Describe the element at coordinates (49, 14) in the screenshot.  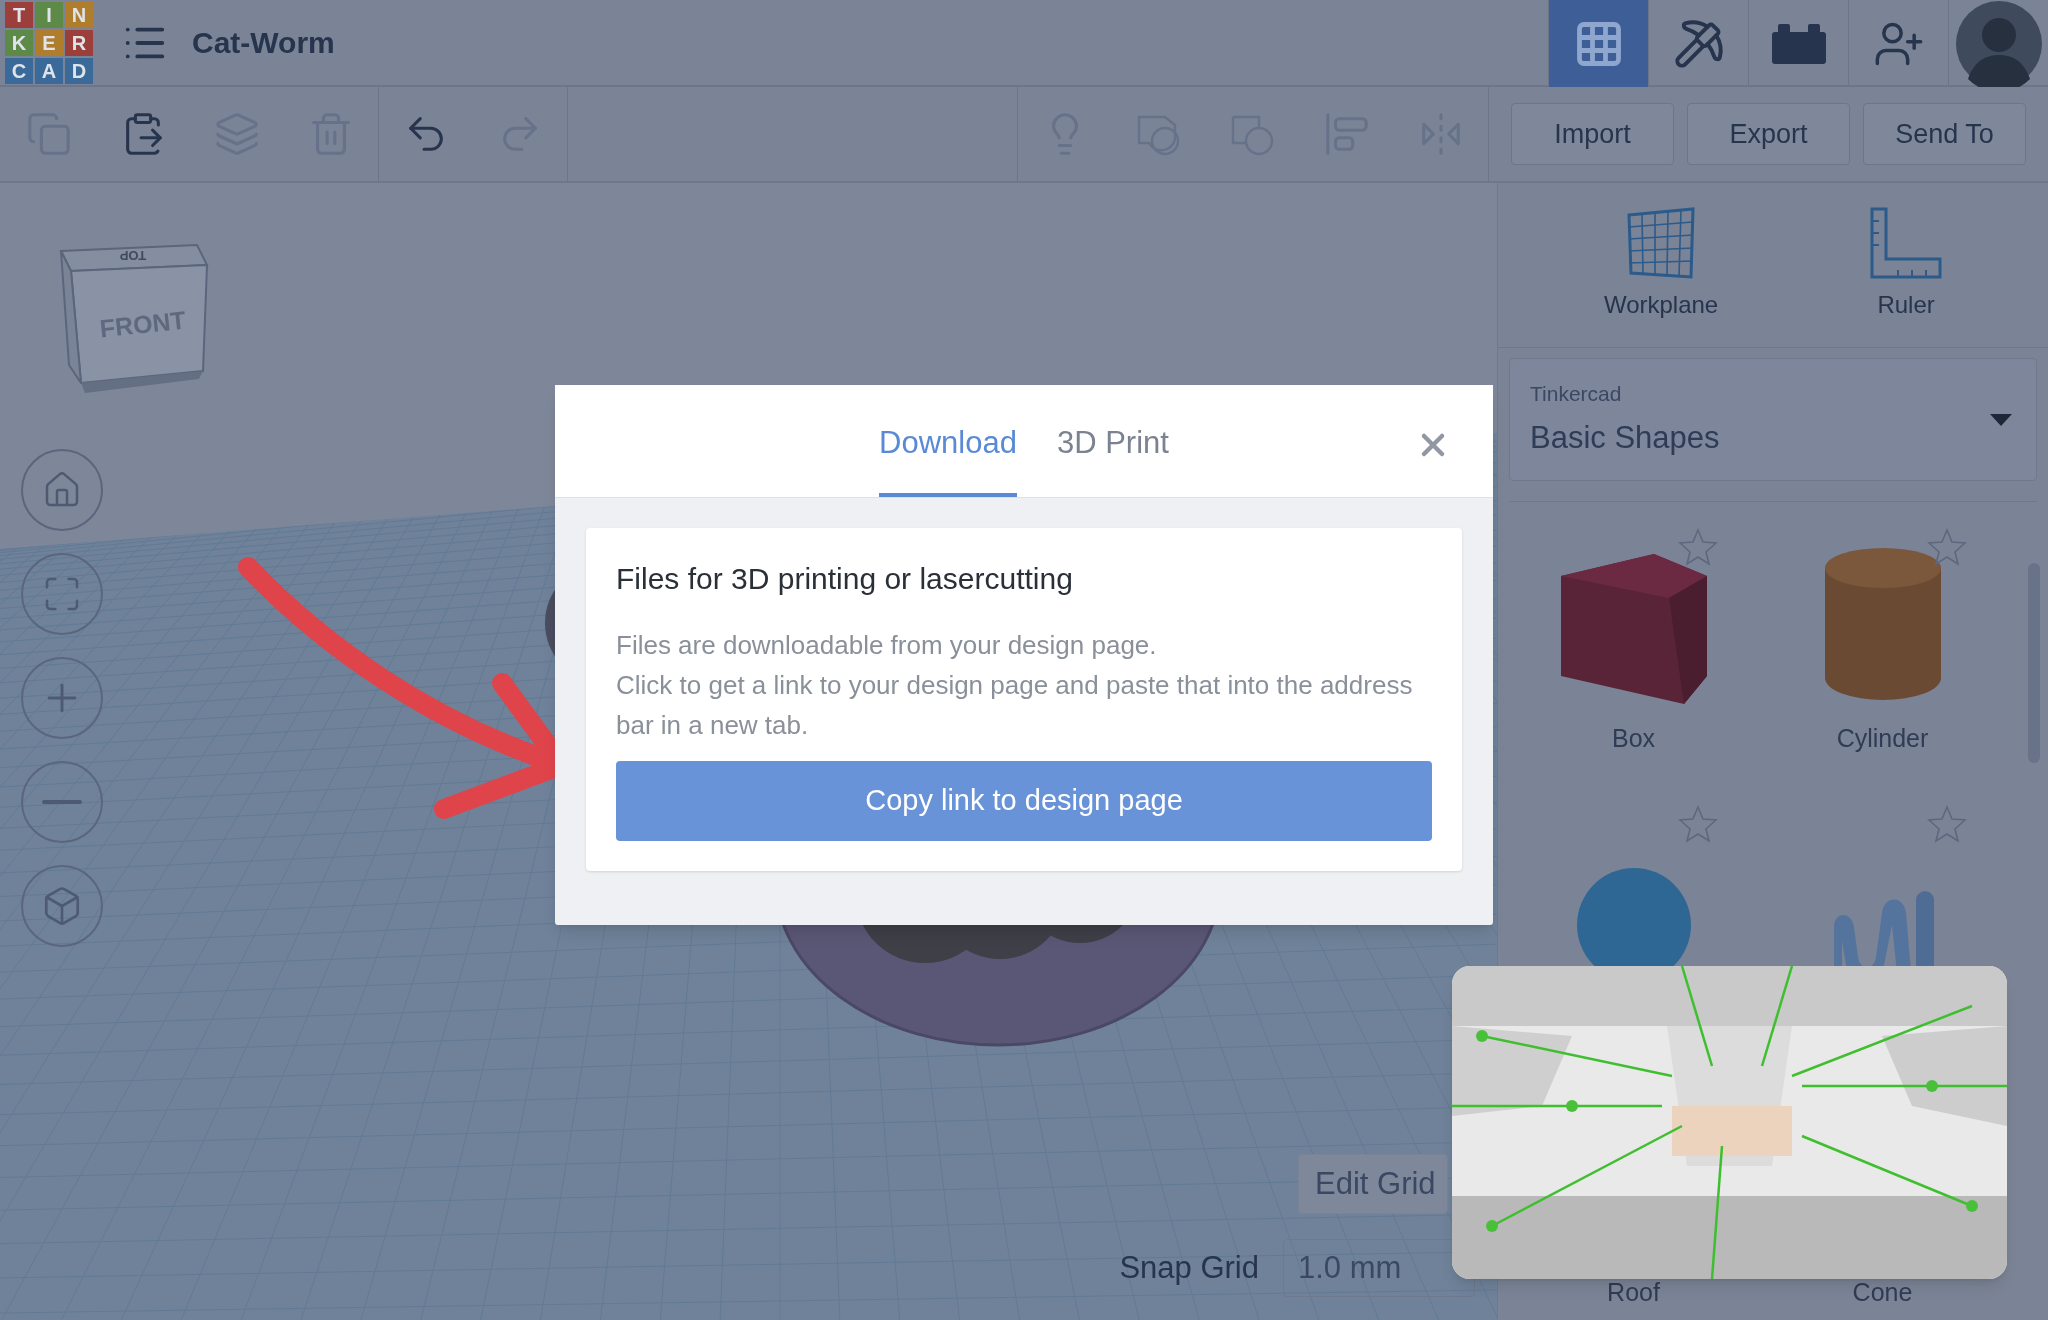
I see `logo-letter: I` at that location.